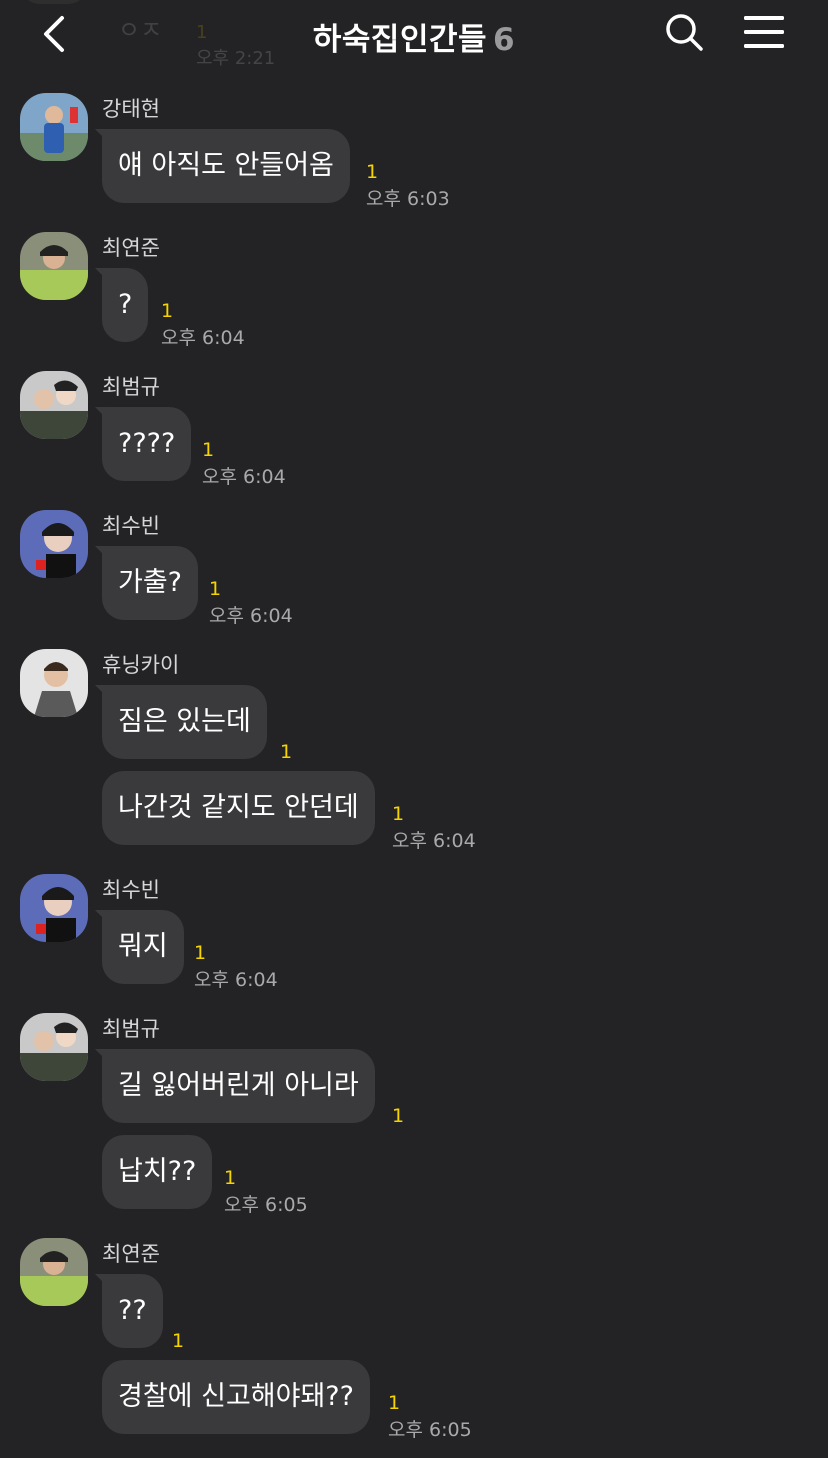 The width and height of the screenshot is (828, 1458). Describe the element at coordinates (181, 722) in the screenshot. I see `message-bubble: 짐은 있는데` at that location.